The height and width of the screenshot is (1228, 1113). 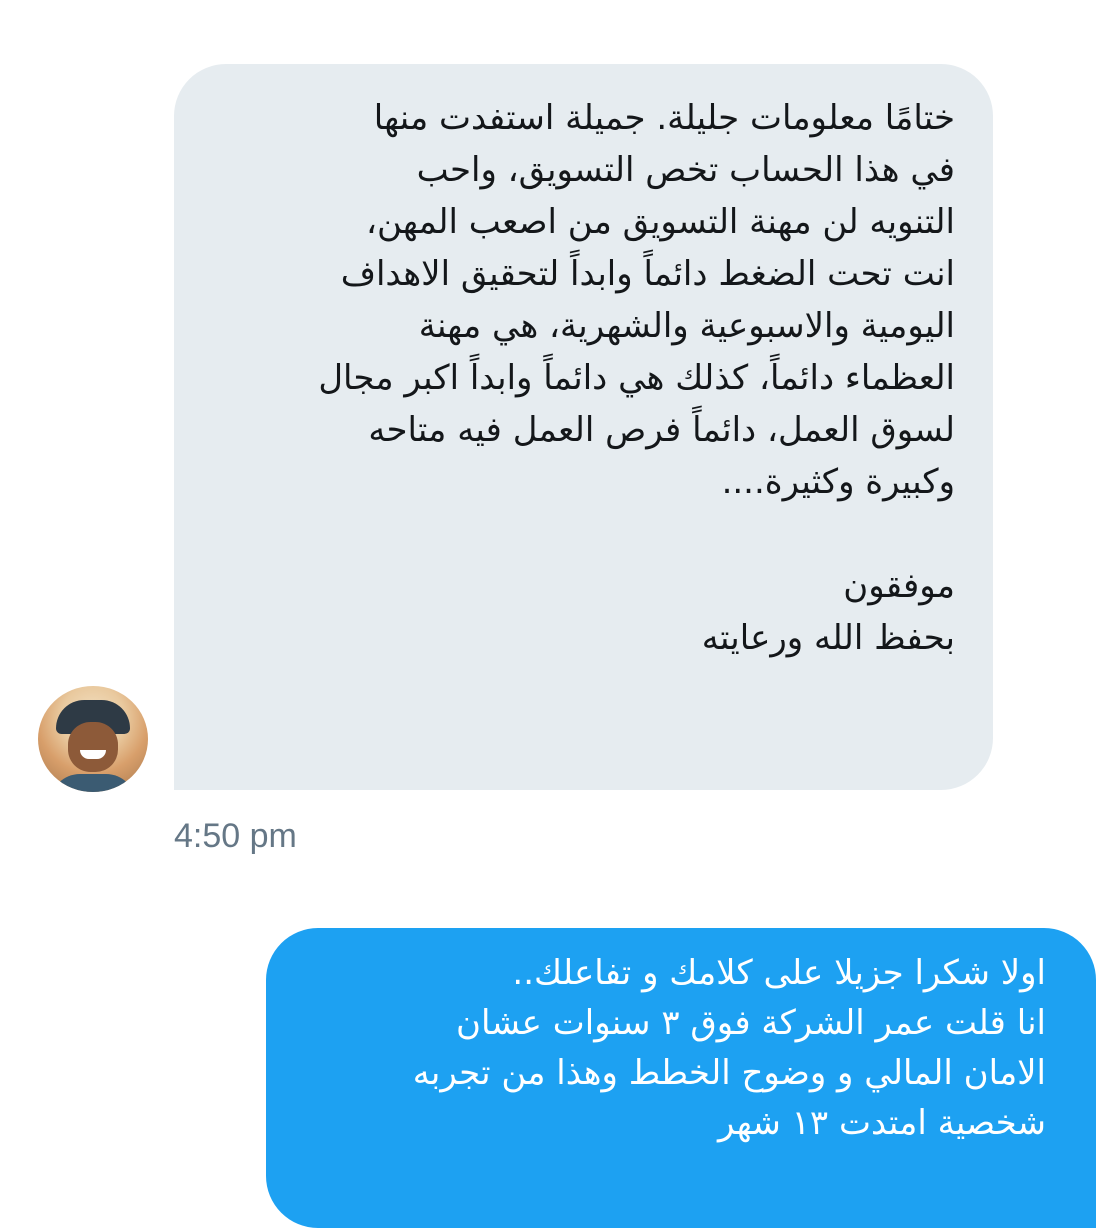 I want to click on sender-avatar, so click(x=93, y=739).